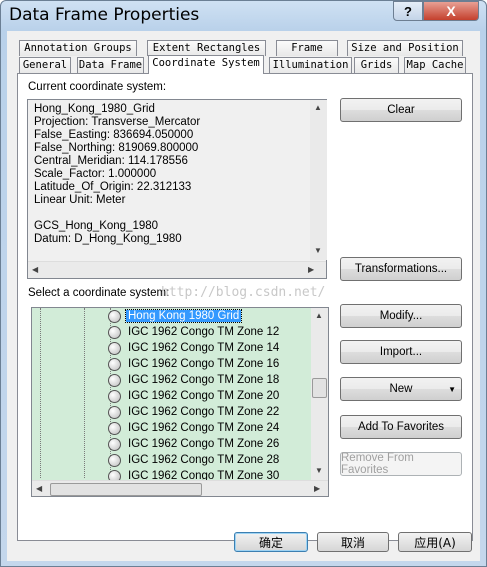 The width and height of the screenshot is (487, 567). Describe the element at coordinates (405, 48) in the screenshot. I see `tab-size-position: Size and Position` at that location.